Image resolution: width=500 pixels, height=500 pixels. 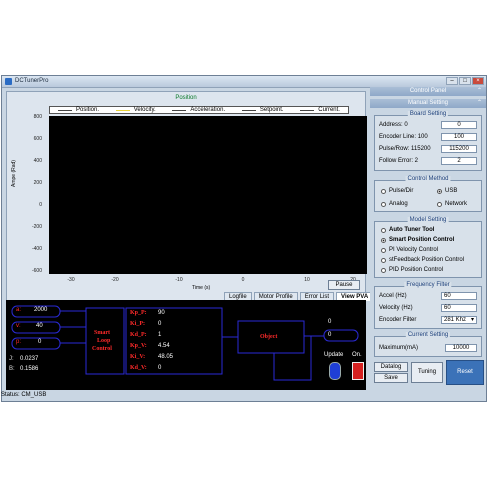 What do you see at coordinates (138, 357) in the screenshot?
I see `gain-label: Ki_V:` at bounding box center [138, 357].